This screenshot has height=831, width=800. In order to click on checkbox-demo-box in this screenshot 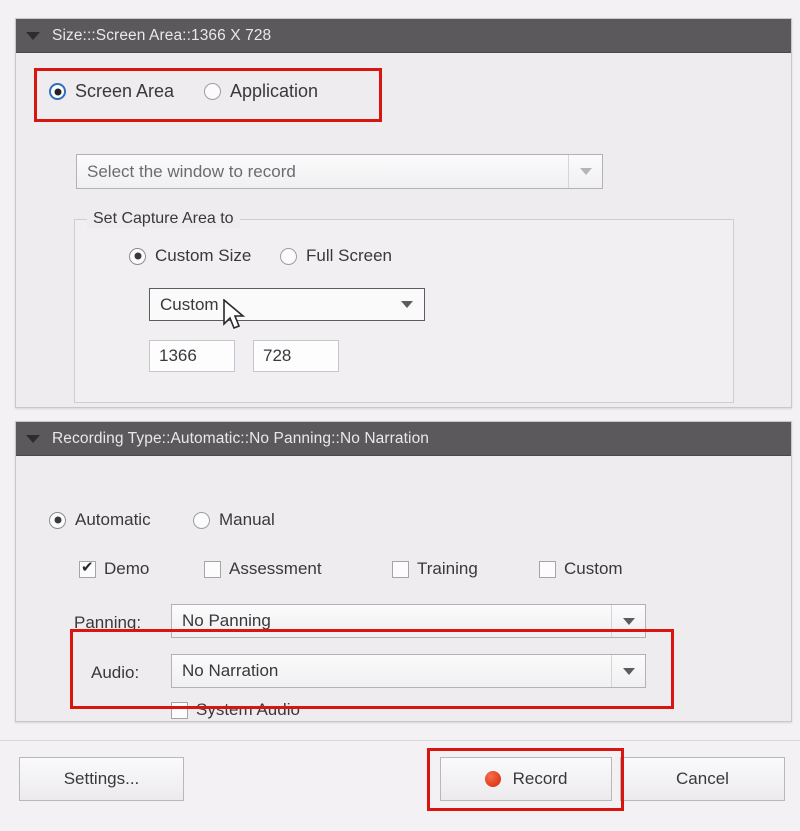, I will do `click(87, 568)`.